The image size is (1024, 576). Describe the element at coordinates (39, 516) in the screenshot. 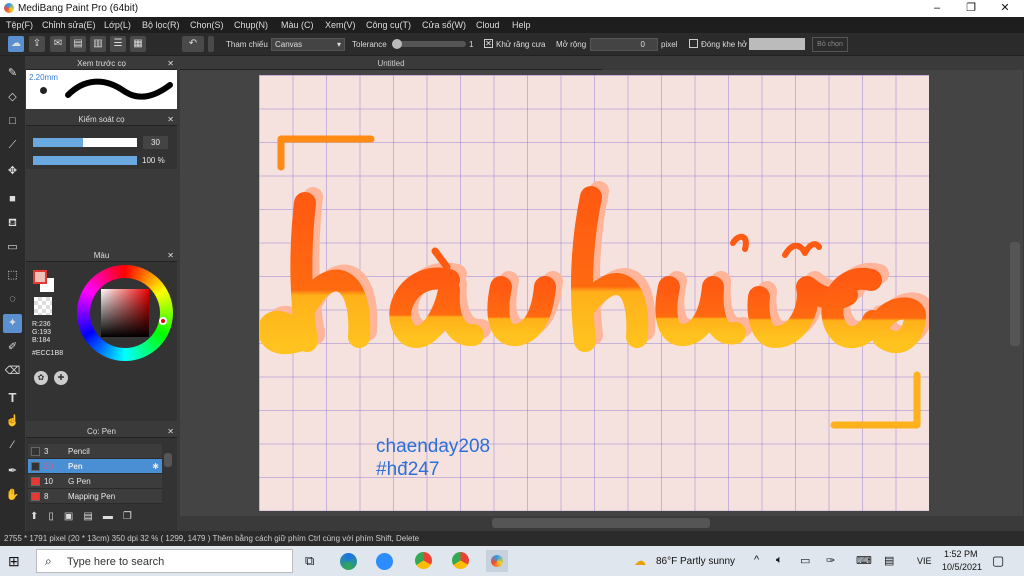

I see `add-brush-icon: ⬆` at that location.